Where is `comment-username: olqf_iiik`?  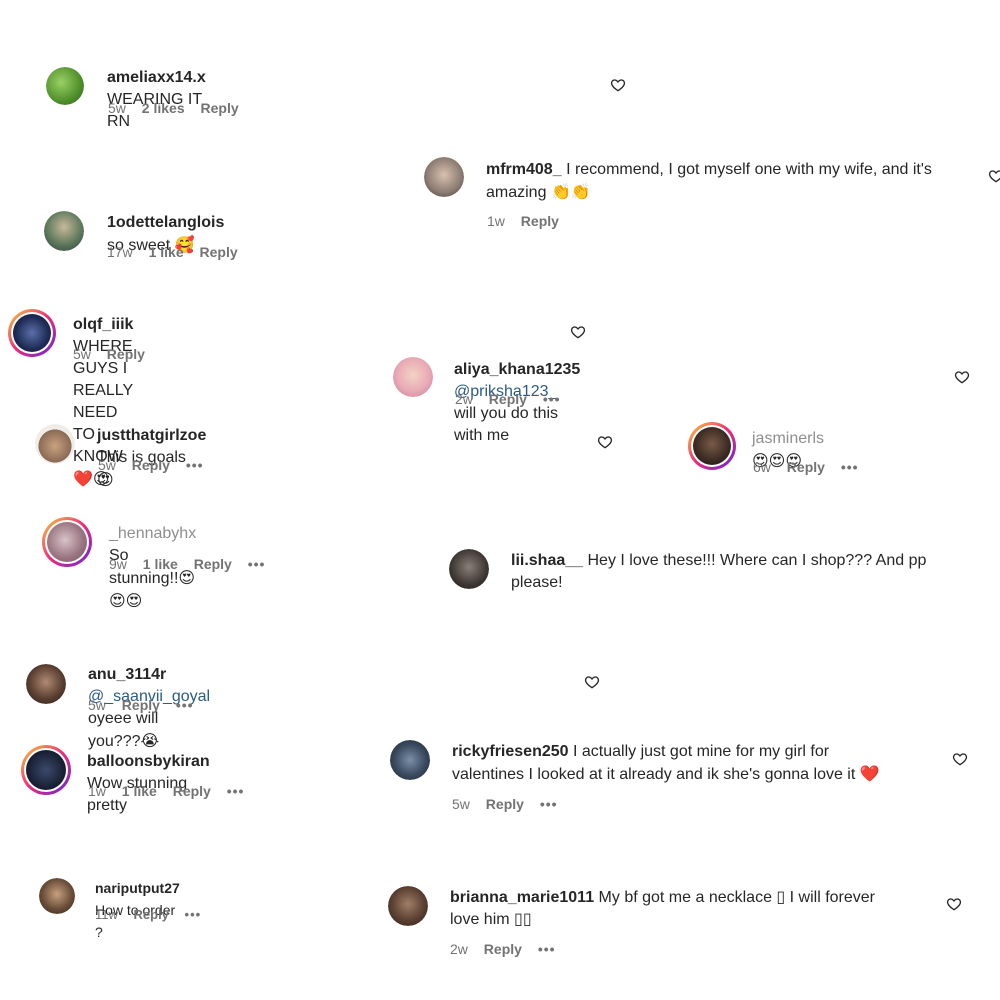
comment-username: olqf_iiik is located at coordinates (103, 324).